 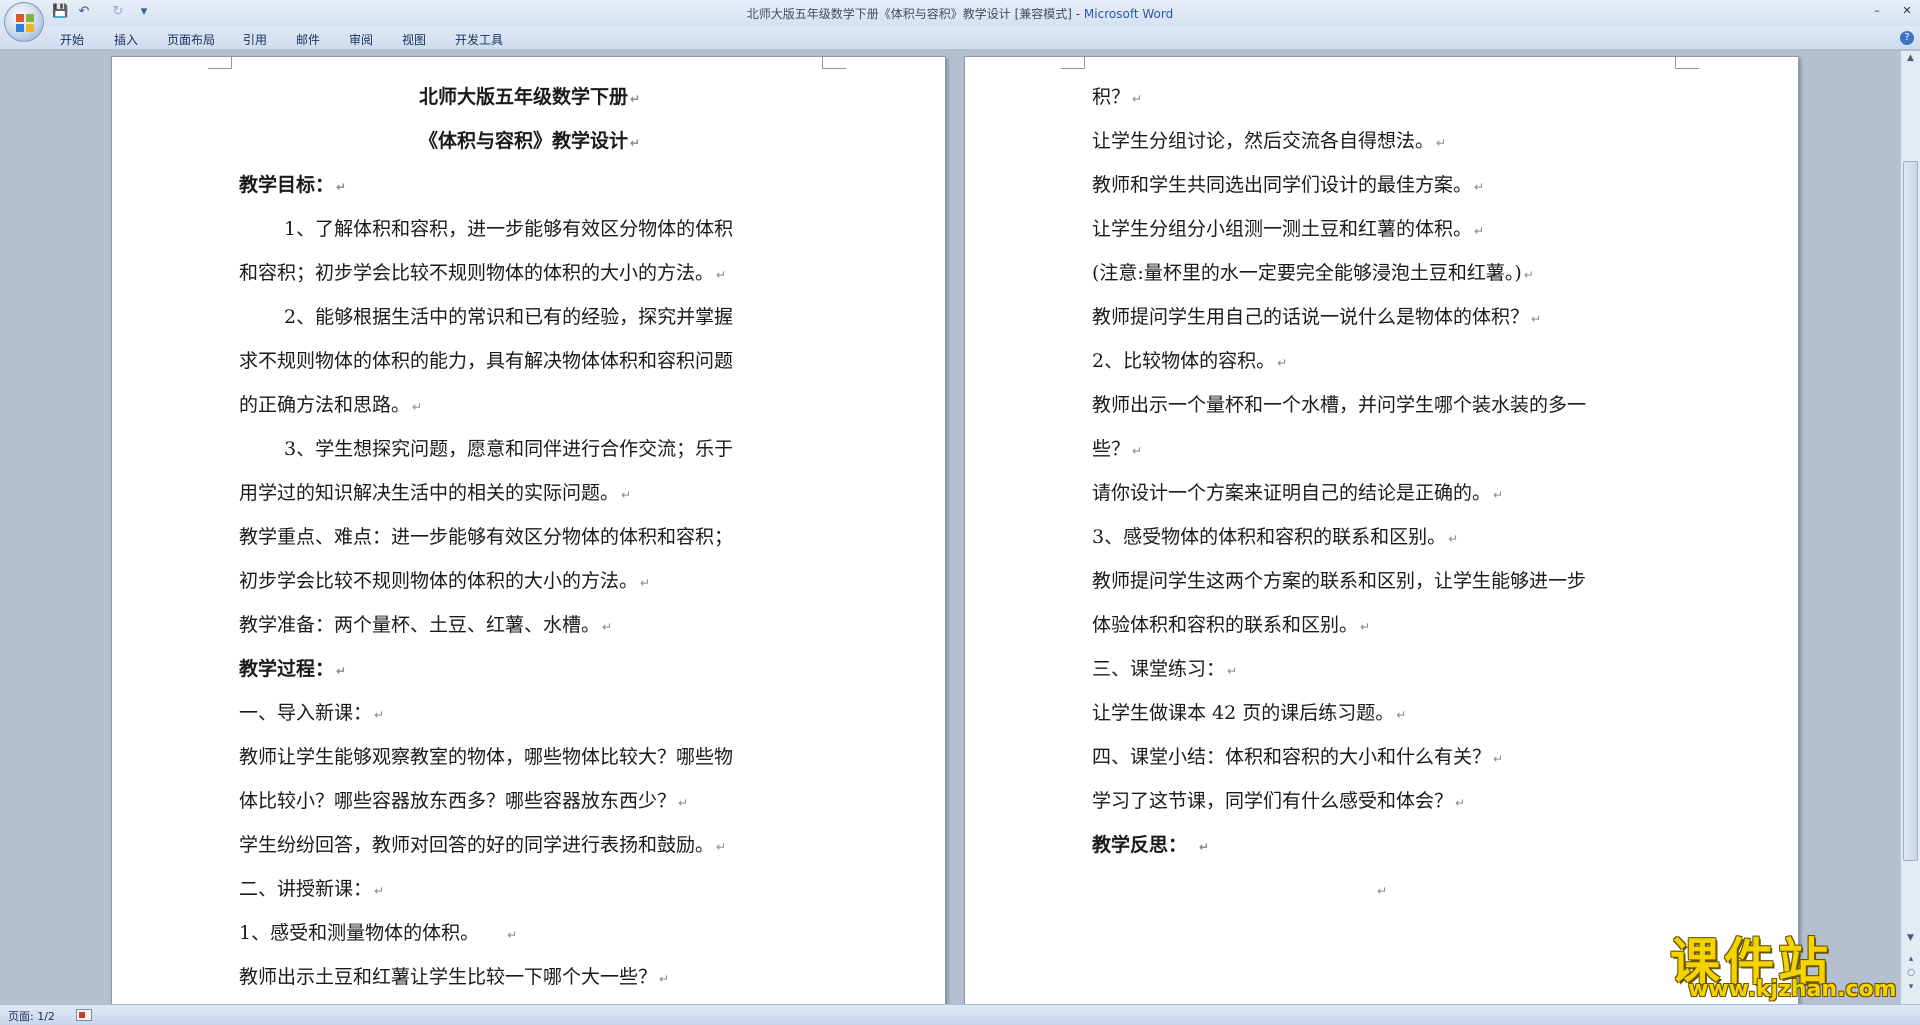 I want to click on status-bar: 页面: 1/2, so click(x=960, y=1014).